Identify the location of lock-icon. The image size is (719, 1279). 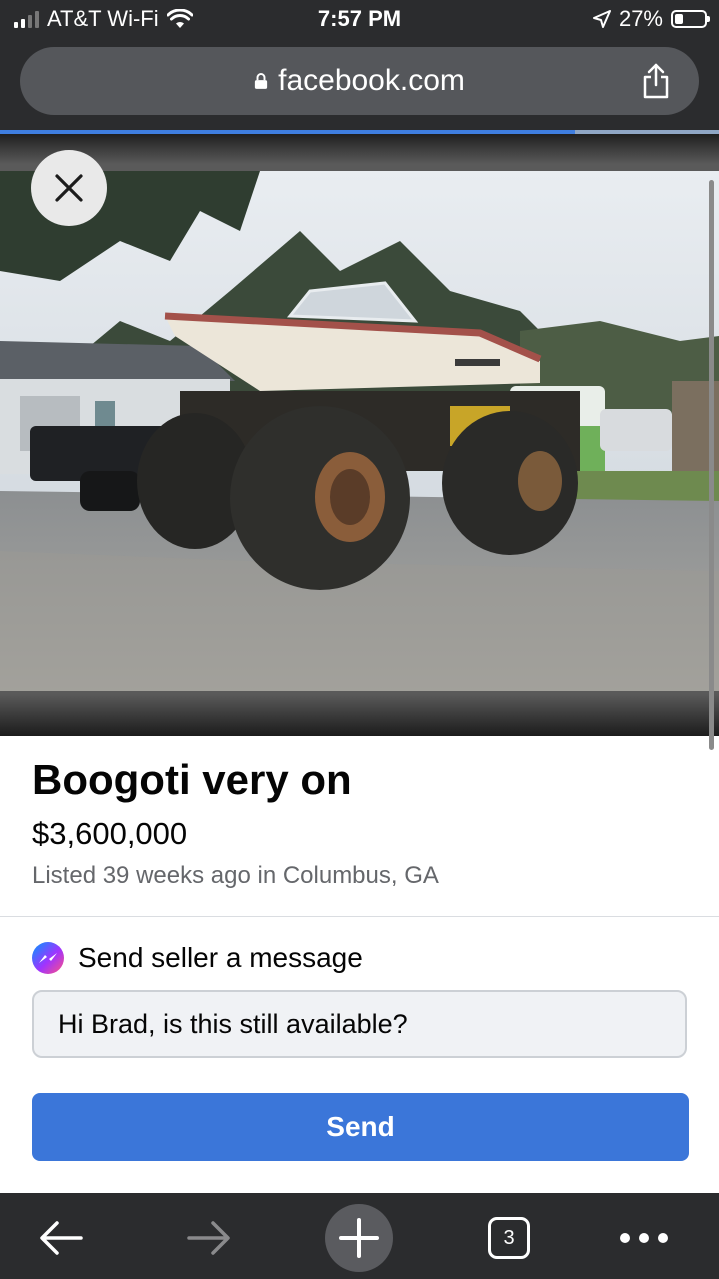
(261, 81).